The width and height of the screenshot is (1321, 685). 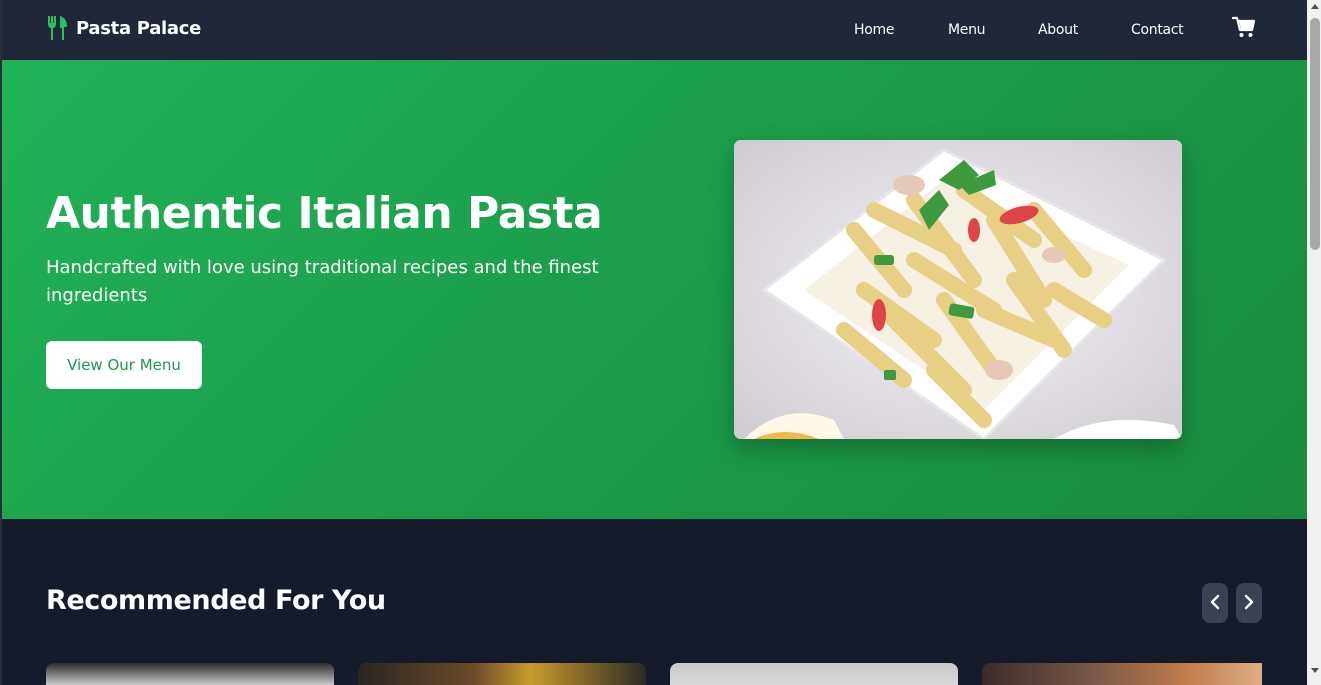 I want to click on shopping-cart-icon, so click(x=1243, y=29).